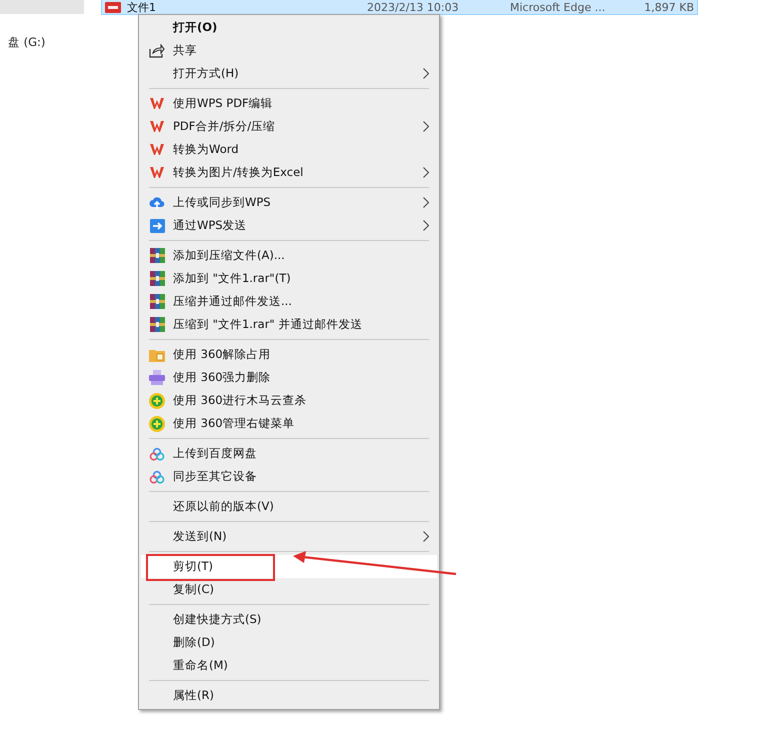 The image size is (782, 755). What do you see at coordinates (217, 619) in the screenshot?
I see `menu-item-label: 创建快捷方式(S)` at bounding box center [217, 619].